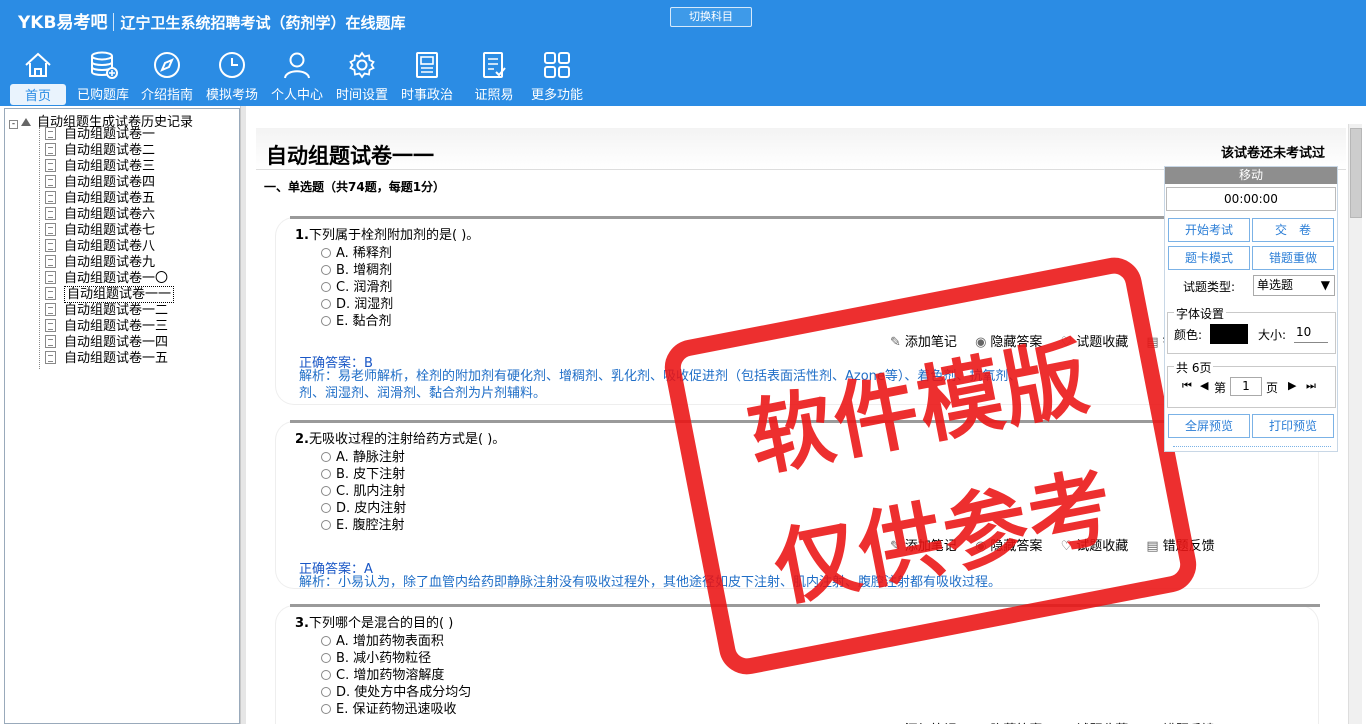 This screenshot has height=724, width=1366. I want to click on section-title: 一、单选题（共74题，每题1分）, so click(355, 187).